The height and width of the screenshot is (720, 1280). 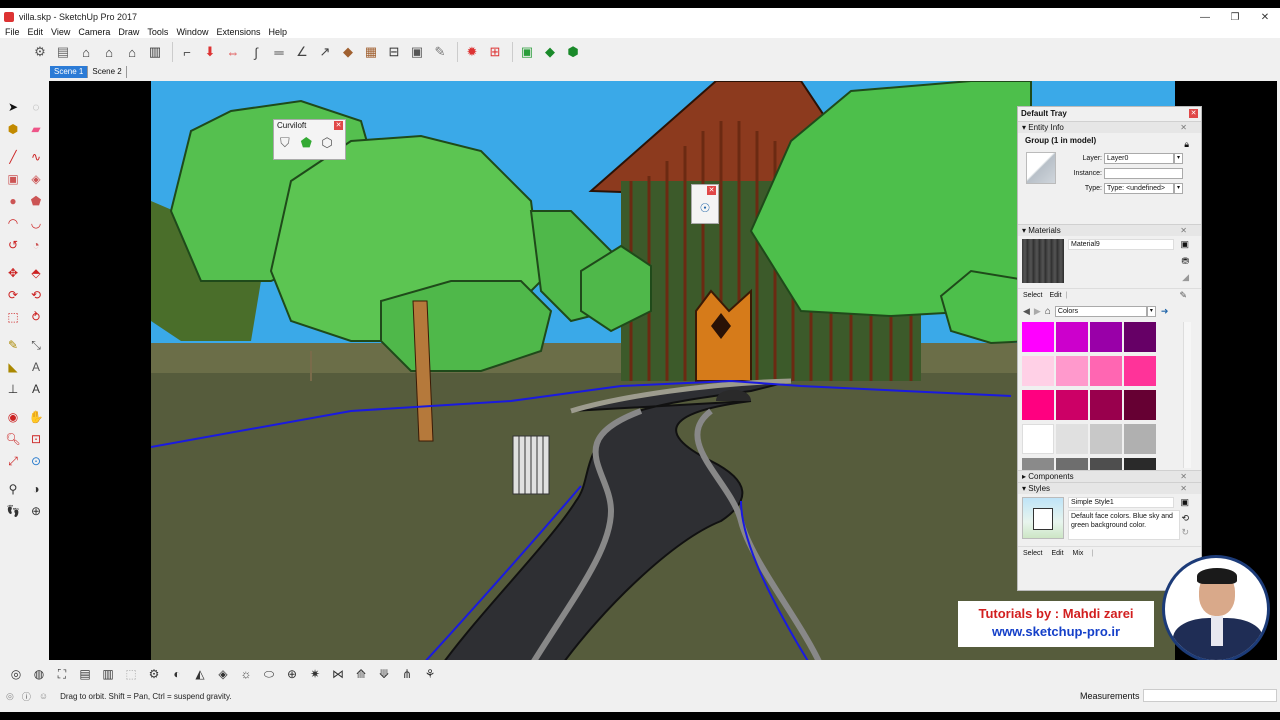 What do you see at coordinates (277, 32) in the screenshot?
I see `menu-help: Help` at bounding box center [277, 32].